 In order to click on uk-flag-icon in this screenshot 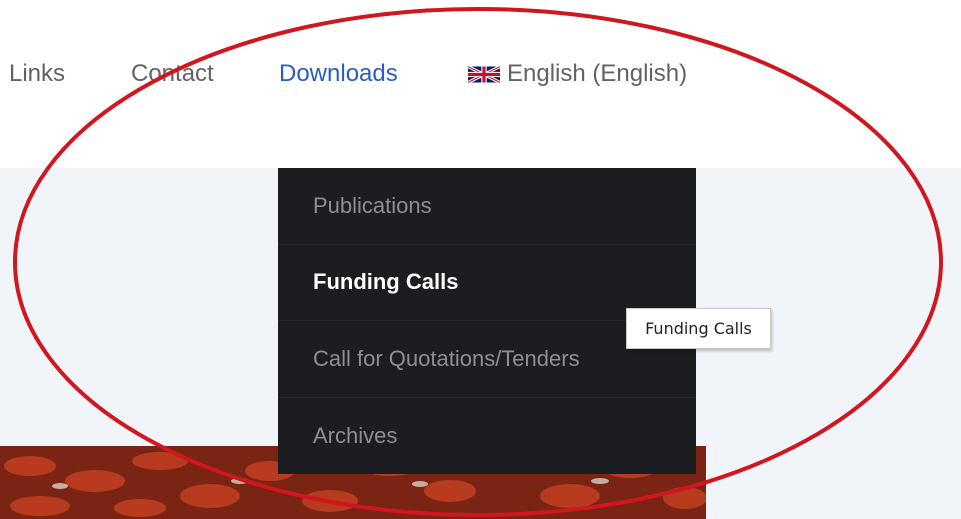, I will do `click(484, 74)`.